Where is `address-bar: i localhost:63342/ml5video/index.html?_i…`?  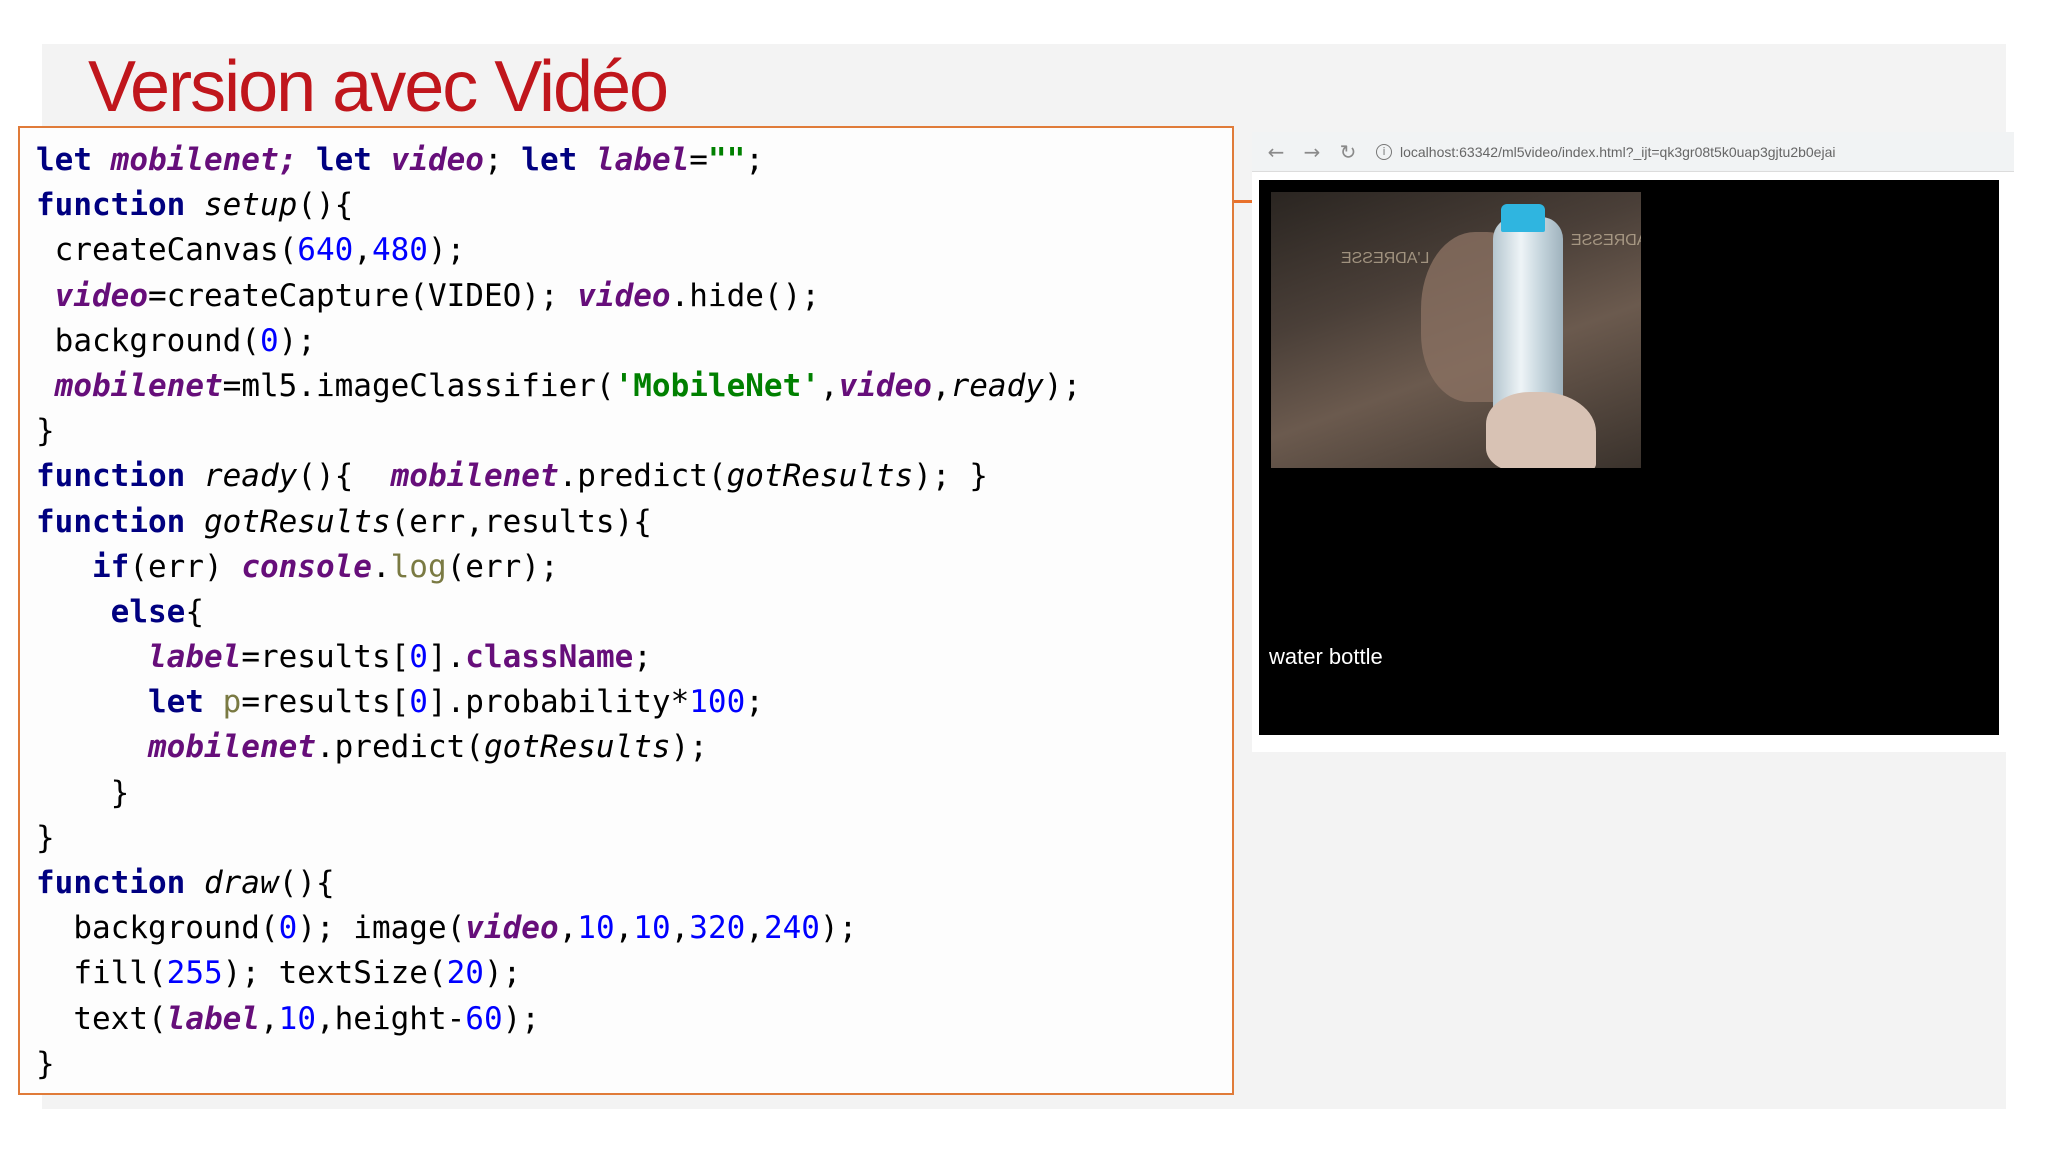 address-bar: i localhost:63342/ml5video/index.html?_i… is located at coordinates (1691, 152).